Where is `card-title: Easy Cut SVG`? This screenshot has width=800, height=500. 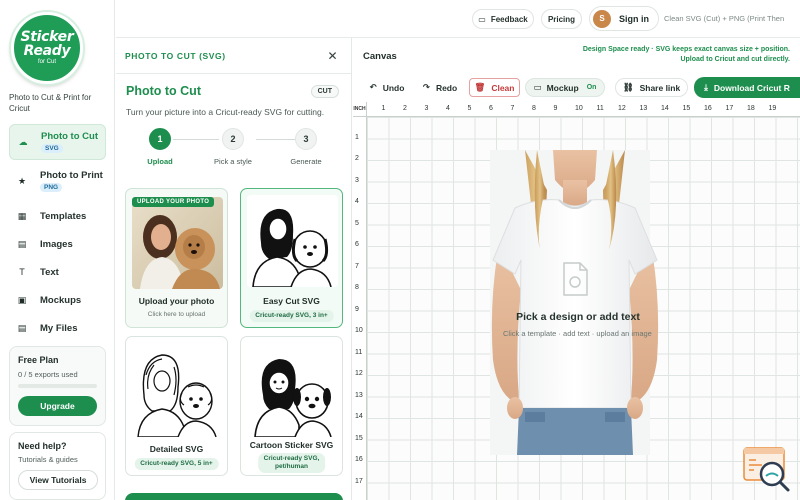
card-title: Easy Cut SVG is located at coordinates (291, 301).